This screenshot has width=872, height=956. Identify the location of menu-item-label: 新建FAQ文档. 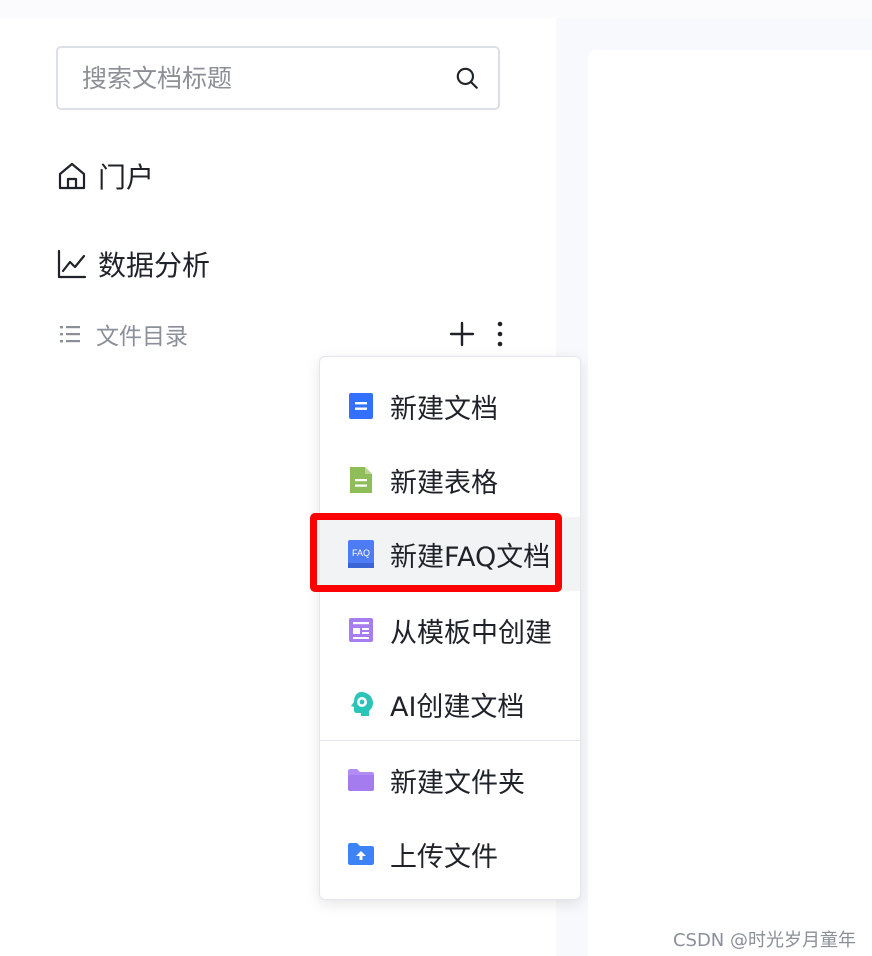
(470, 557).